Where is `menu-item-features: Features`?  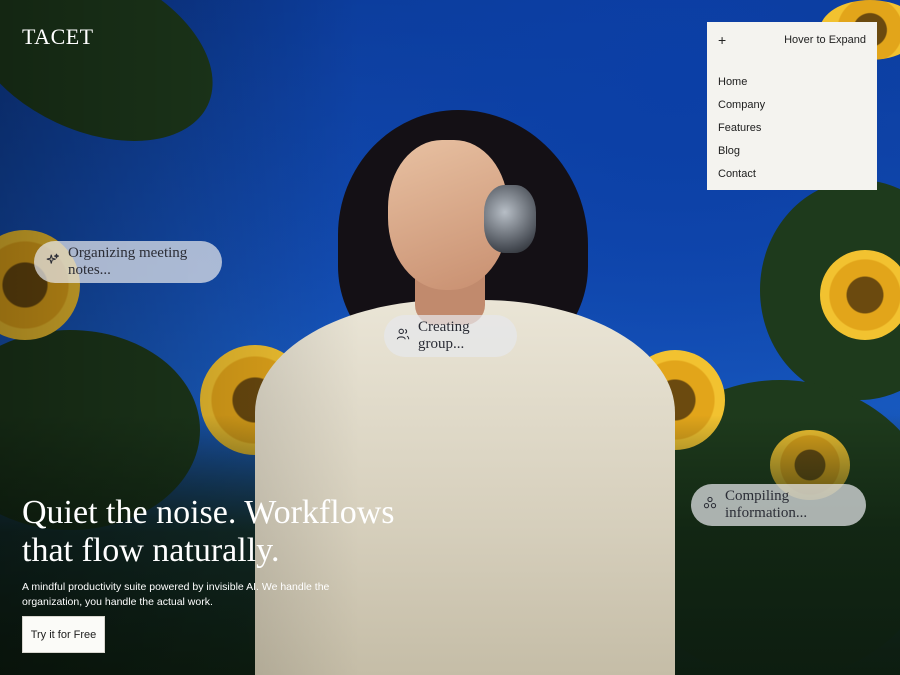
menu-item-features: Features is located at coordinates (792, 129).